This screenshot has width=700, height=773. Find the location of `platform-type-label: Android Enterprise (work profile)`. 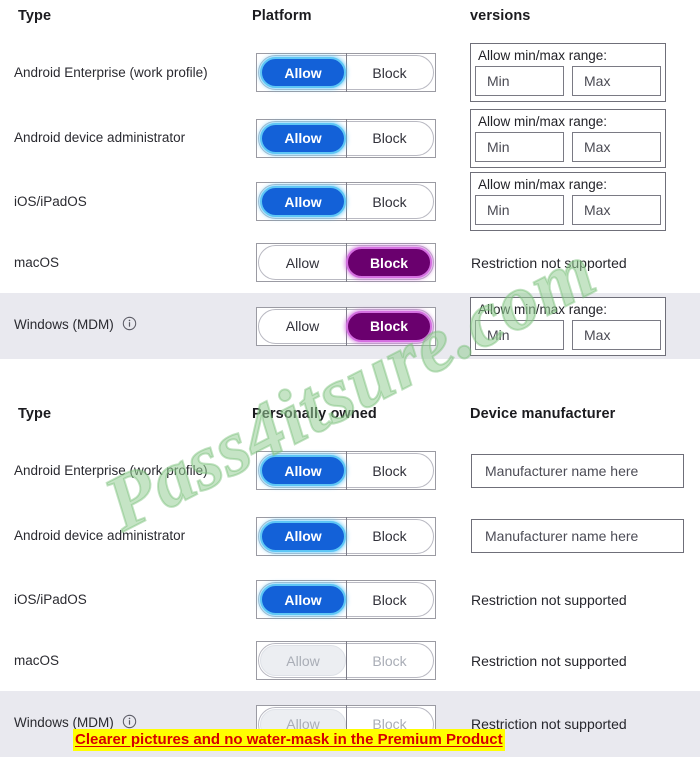

platform-type-label: Android Enterprise (work profile) is located at coordinates (121, 471).